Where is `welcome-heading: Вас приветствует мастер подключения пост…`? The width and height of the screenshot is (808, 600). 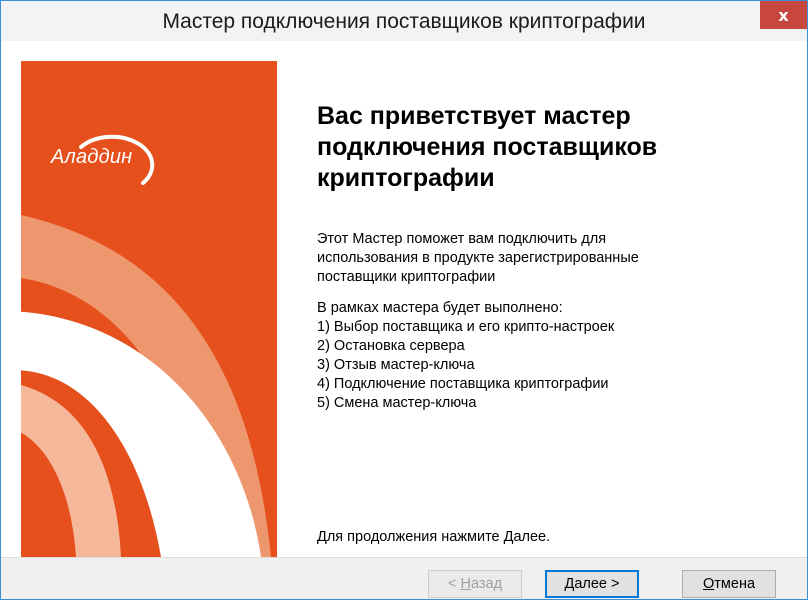
welcome-heading: Вас приветствует мастер подключения пост… is located at coordinates (487, 147).